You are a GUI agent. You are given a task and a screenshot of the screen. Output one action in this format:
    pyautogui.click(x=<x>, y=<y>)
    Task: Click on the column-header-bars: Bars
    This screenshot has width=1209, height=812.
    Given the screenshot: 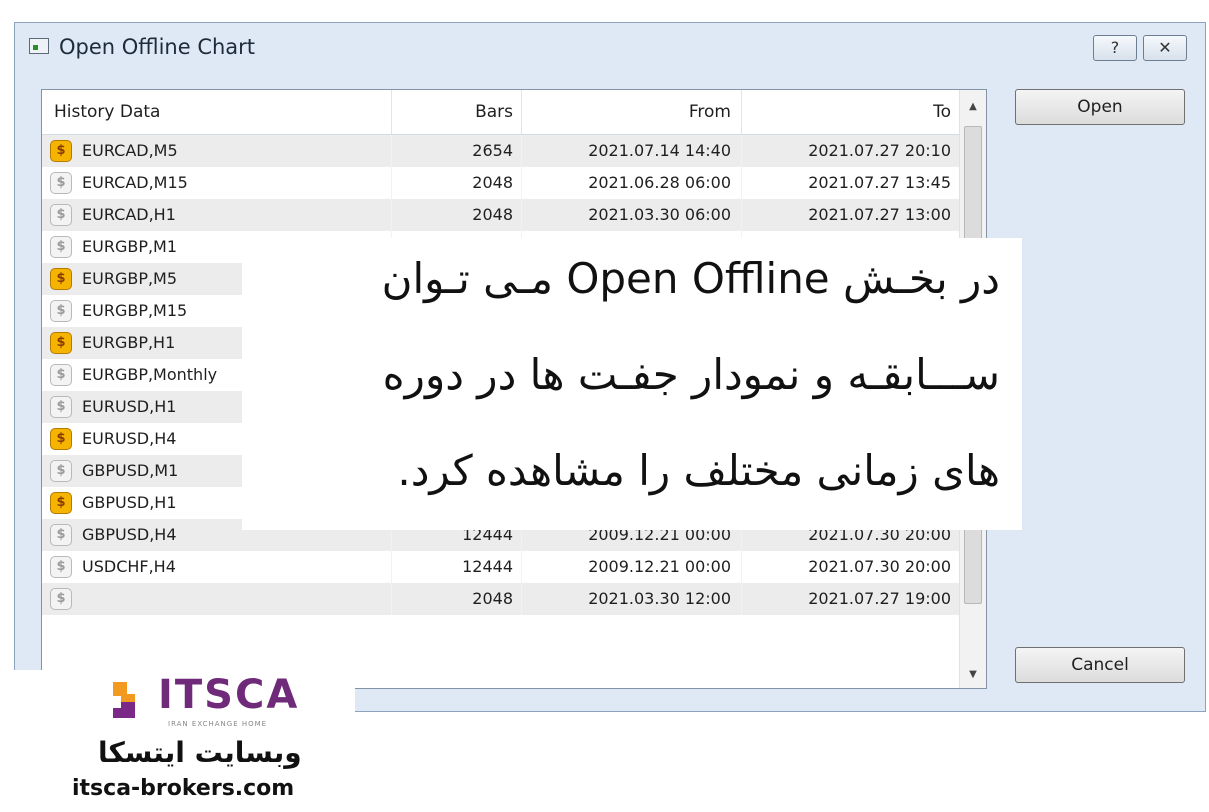 What is the action you would take?
    pyautogui.click(x=457, y=112)
    